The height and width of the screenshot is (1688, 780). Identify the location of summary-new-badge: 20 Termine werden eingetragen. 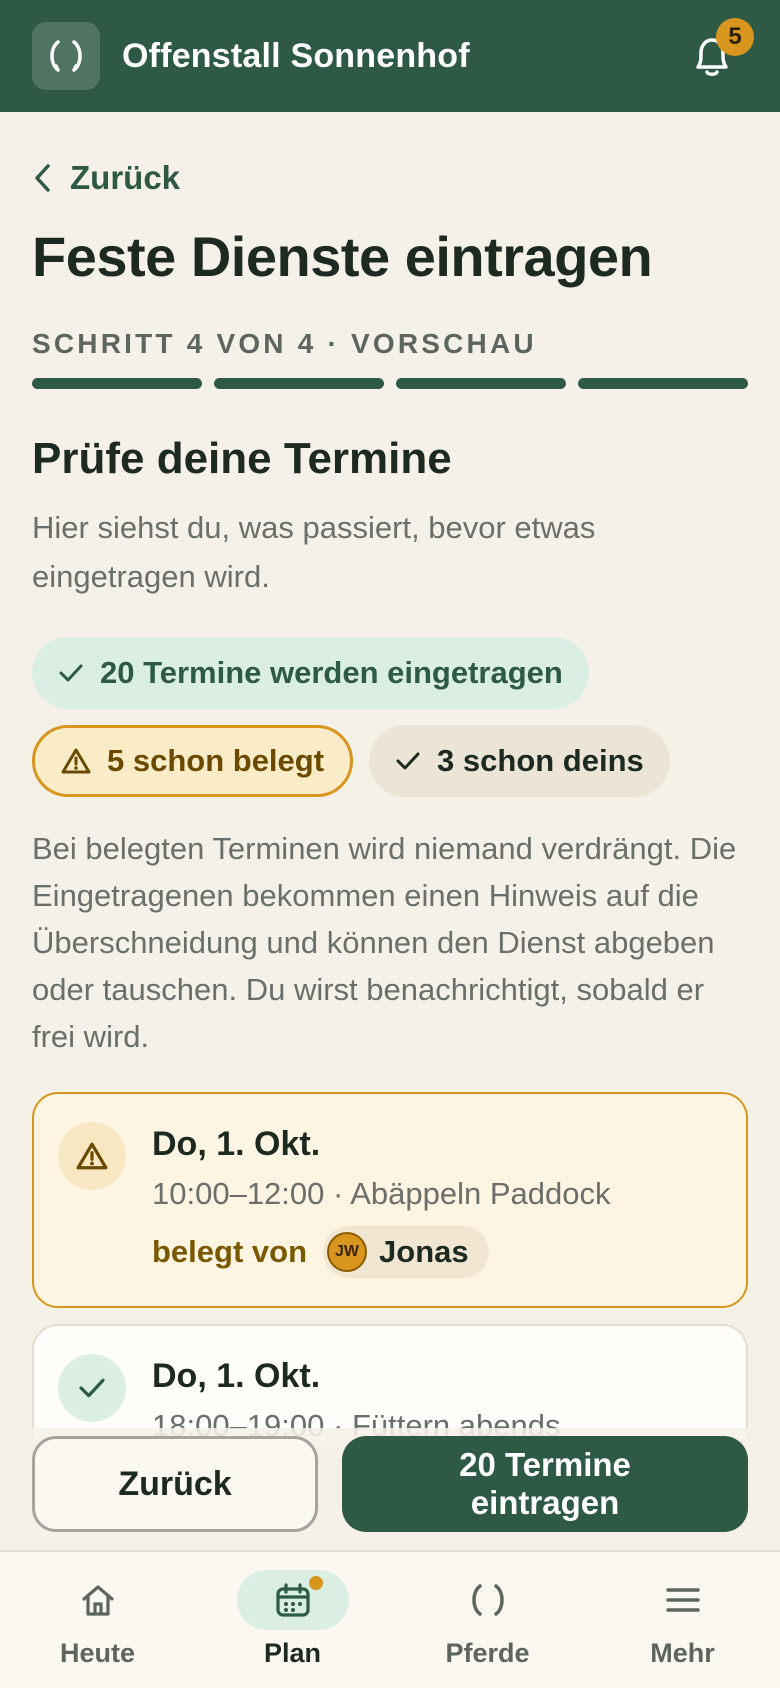
(310, 673).